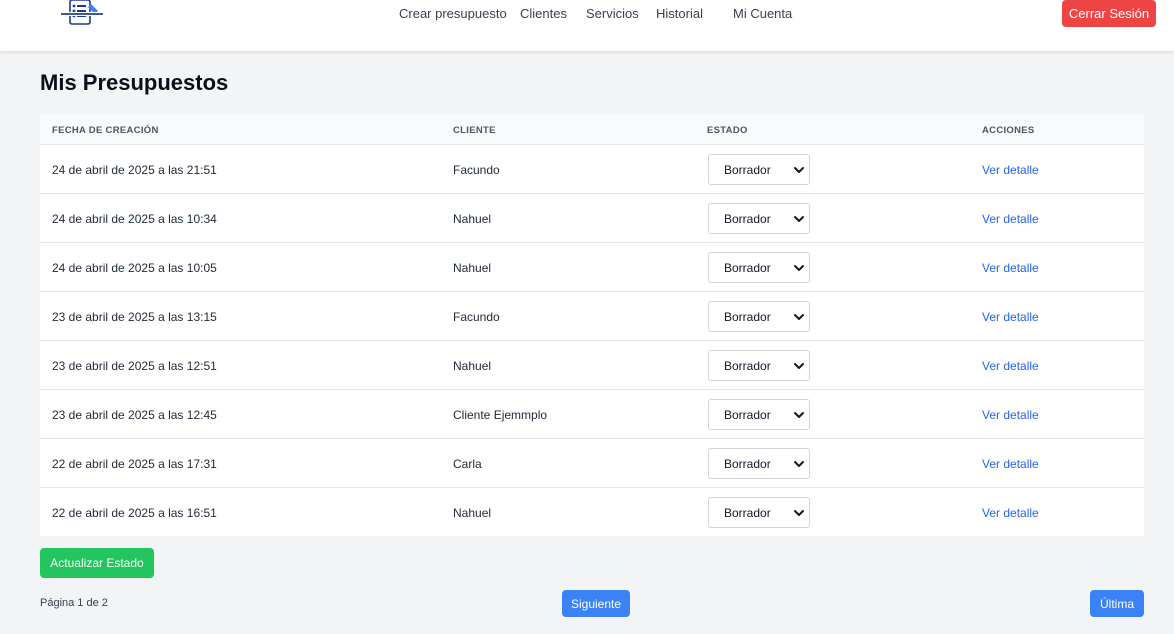 The image size is (1174, 634). Describe the element at coordinates (74, 603) in the screenshot. I see `page-info: Página 1 de 2` at that location.